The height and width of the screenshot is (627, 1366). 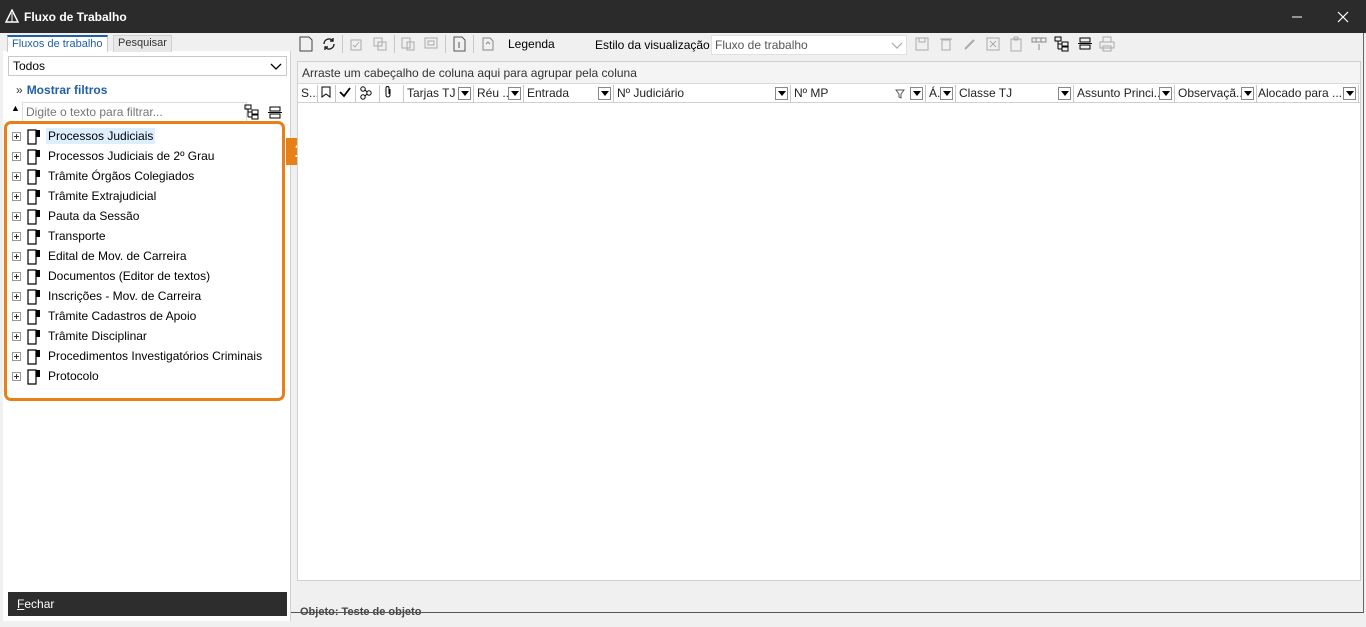 I want to click on column-header: Tarjas TJ, so click(x=439, y=94).